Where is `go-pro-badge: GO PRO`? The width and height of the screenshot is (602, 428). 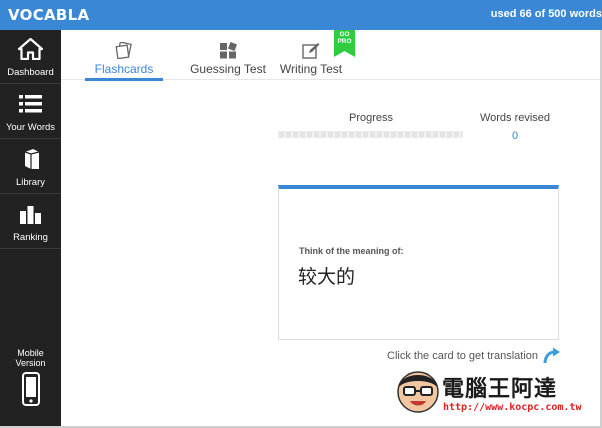 go-pro-badge: GO PRO is located at coordinates (344, 43).